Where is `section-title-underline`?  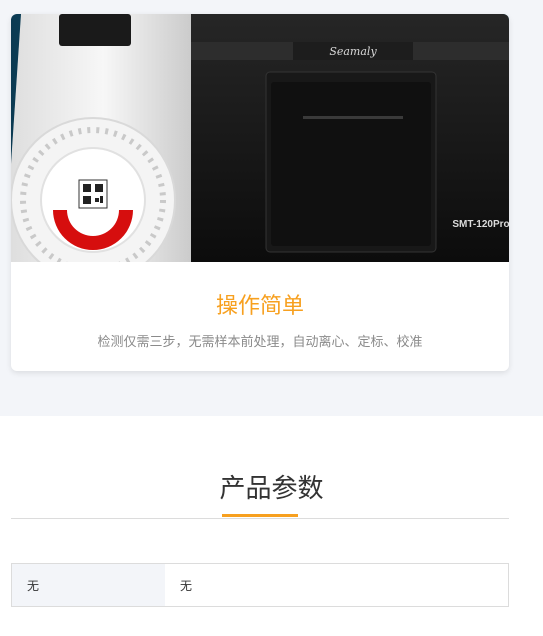
section-title-underline is located at coordinates (260, 515).